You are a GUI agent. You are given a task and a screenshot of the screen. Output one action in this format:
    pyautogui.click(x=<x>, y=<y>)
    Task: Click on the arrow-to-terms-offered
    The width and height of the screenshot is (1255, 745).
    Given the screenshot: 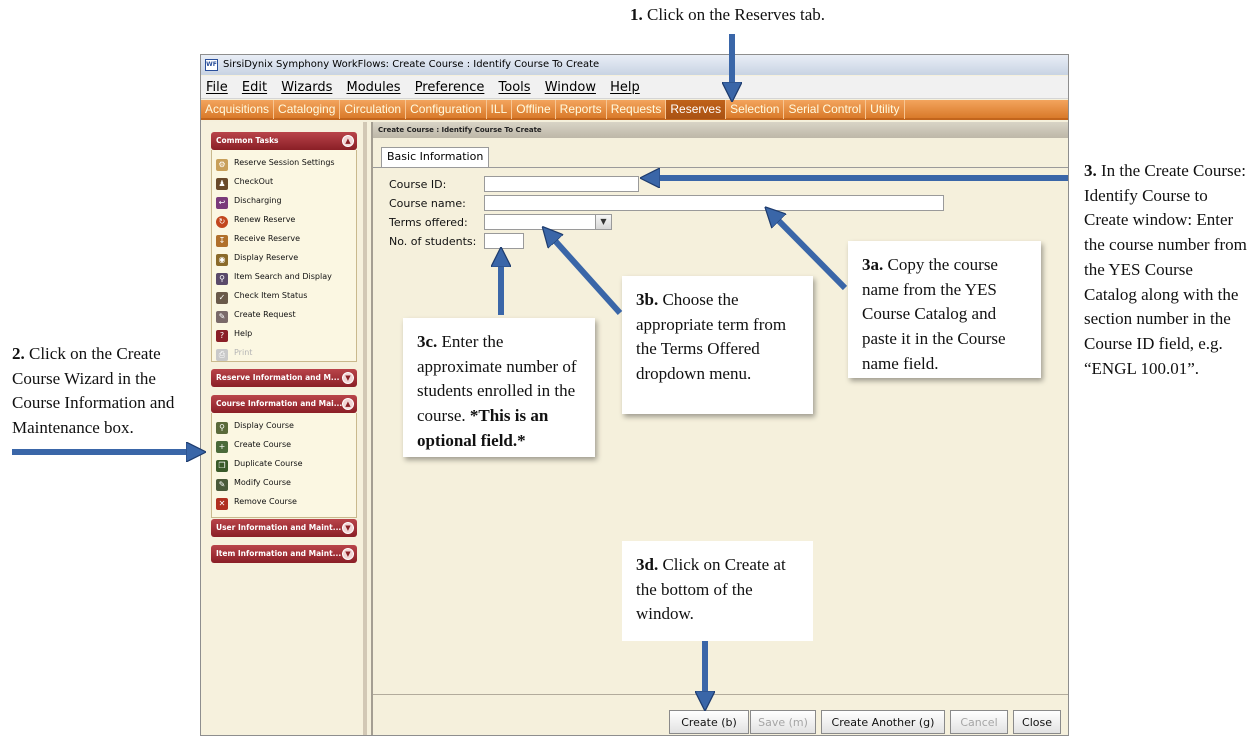 What is the action you would take?
    pyautogui.click(x=586, y=275)
    